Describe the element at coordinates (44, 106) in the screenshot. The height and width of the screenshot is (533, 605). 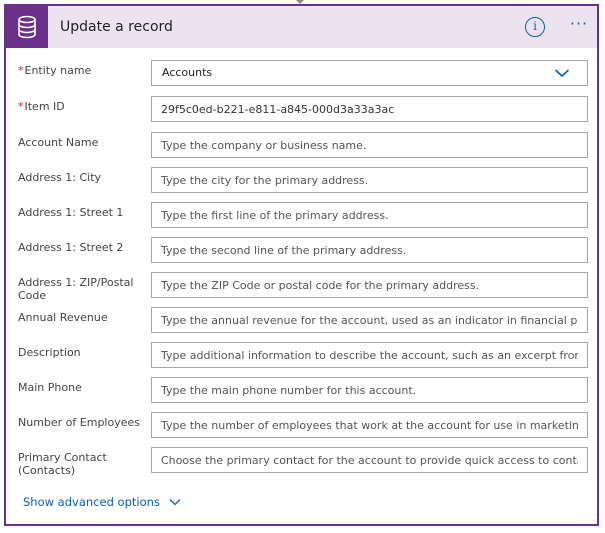
I see `item-id-label-text: Item ID` at that location.